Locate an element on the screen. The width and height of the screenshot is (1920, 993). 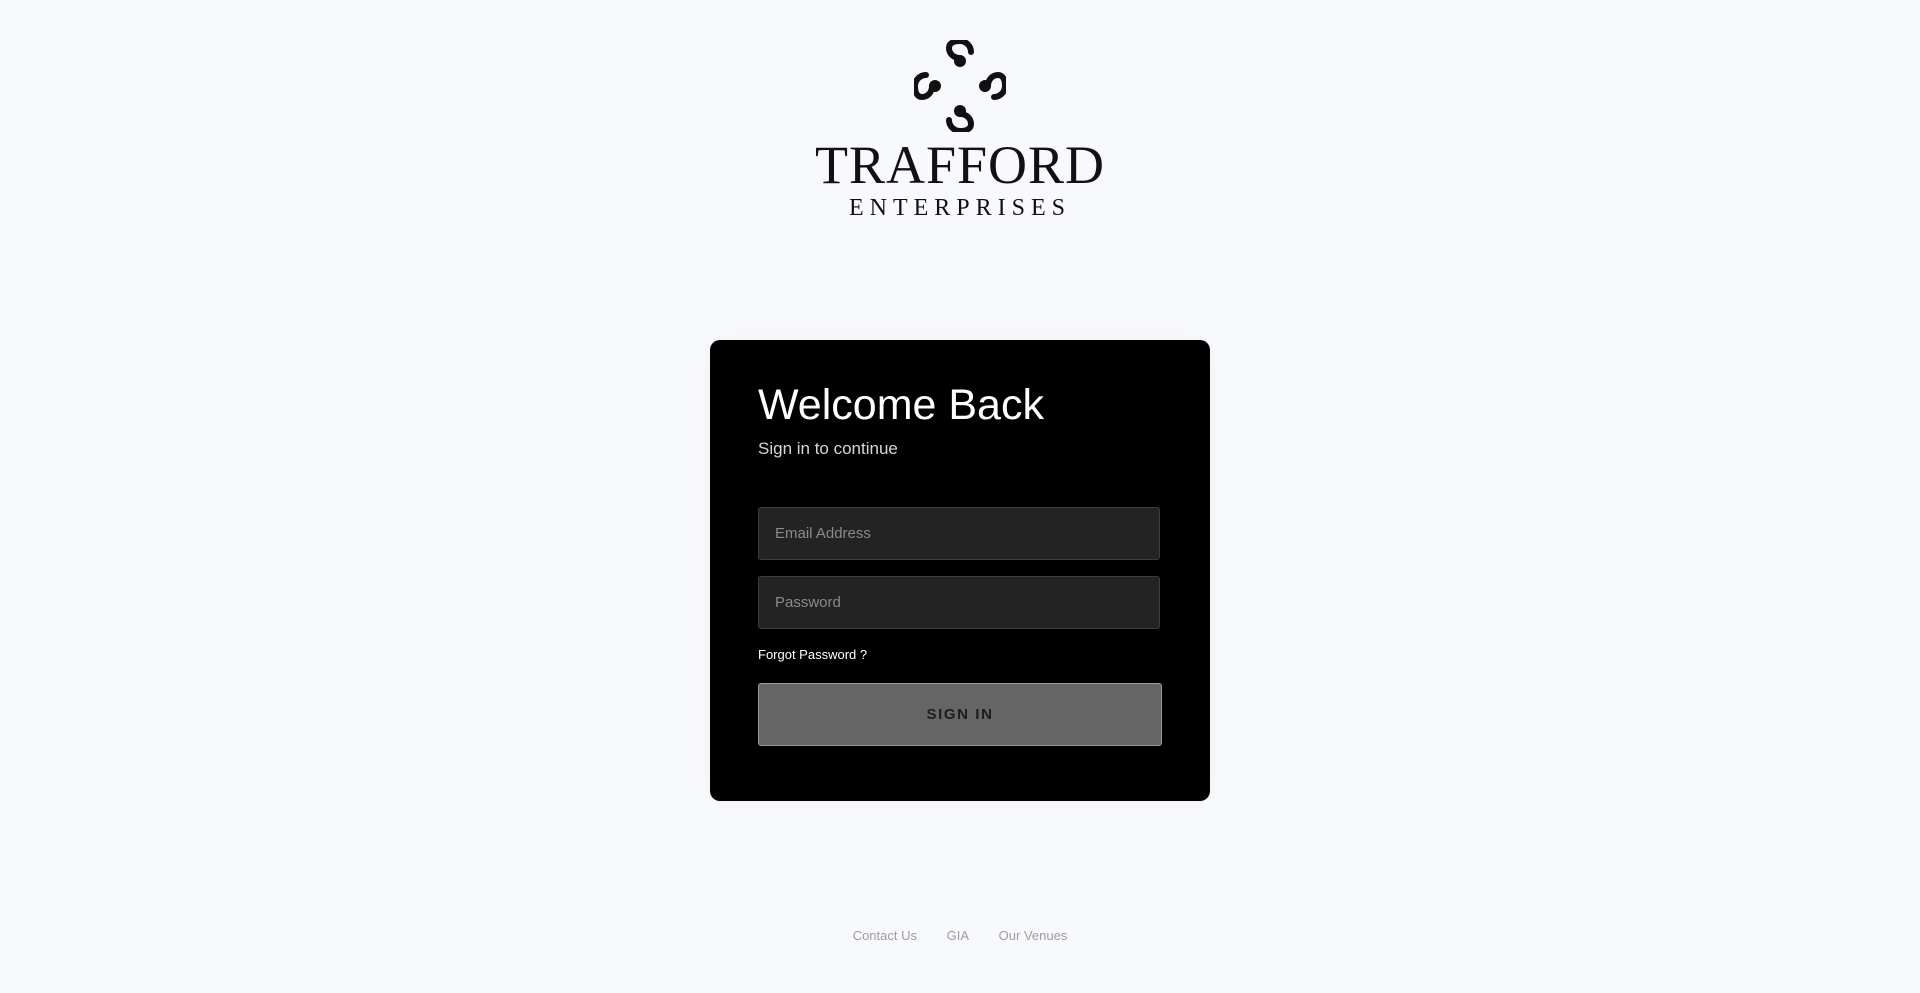
footer-link-gia: GIA is located at coordinates (958, 935).